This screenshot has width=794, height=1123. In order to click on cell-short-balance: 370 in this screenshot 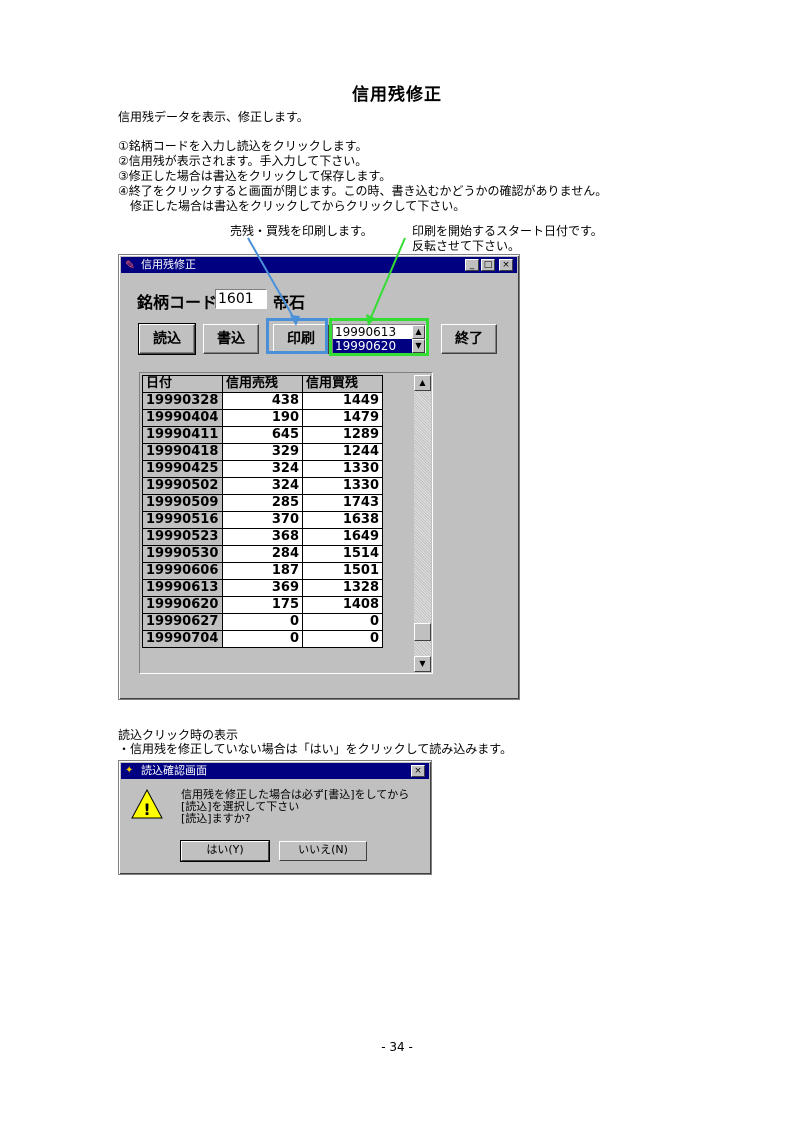, I will do `click(262, 520)`.